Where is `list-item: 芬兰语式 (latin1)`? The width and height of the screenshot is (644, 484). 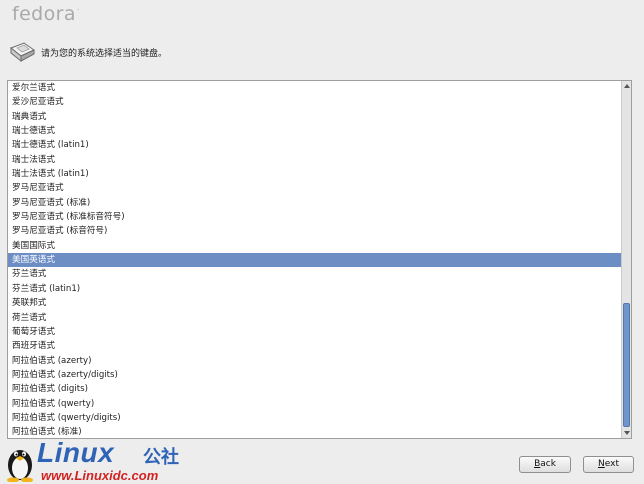 list-item: 芬兰语式 (latin1) is located at coordinates (315, 289).